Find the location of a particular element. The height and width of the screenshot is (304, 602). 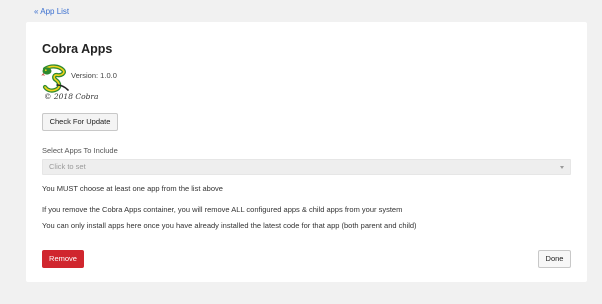

caret-down-icon is located at coordinates (562, 167).